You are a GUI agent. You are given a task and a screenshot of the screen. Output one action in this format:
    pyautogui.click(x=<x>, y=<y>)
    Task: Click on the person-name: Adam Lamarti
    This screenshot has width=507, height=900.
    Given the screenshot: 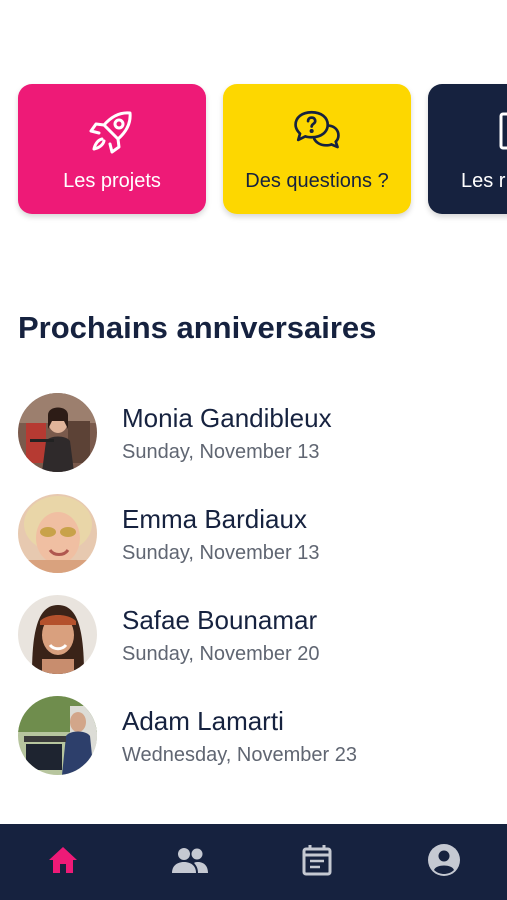 What is the action you would take?
    pyautogui.click(x=203, y=720)
    